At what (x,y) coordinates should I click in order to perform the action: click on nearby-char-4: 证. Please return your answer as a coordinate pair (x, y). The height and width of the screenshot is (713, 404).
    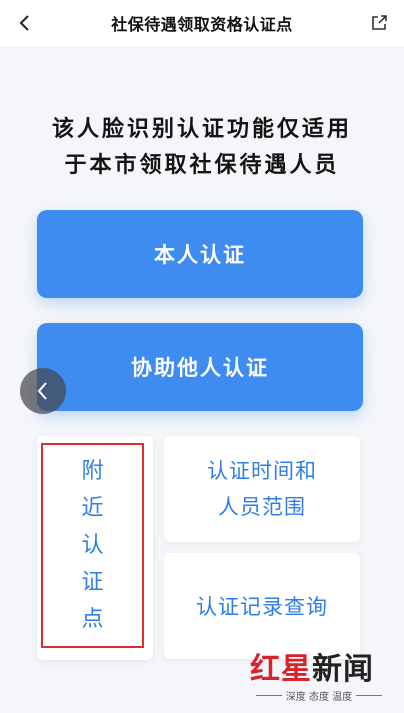
    Looking at the image, I should click on (92, 582).